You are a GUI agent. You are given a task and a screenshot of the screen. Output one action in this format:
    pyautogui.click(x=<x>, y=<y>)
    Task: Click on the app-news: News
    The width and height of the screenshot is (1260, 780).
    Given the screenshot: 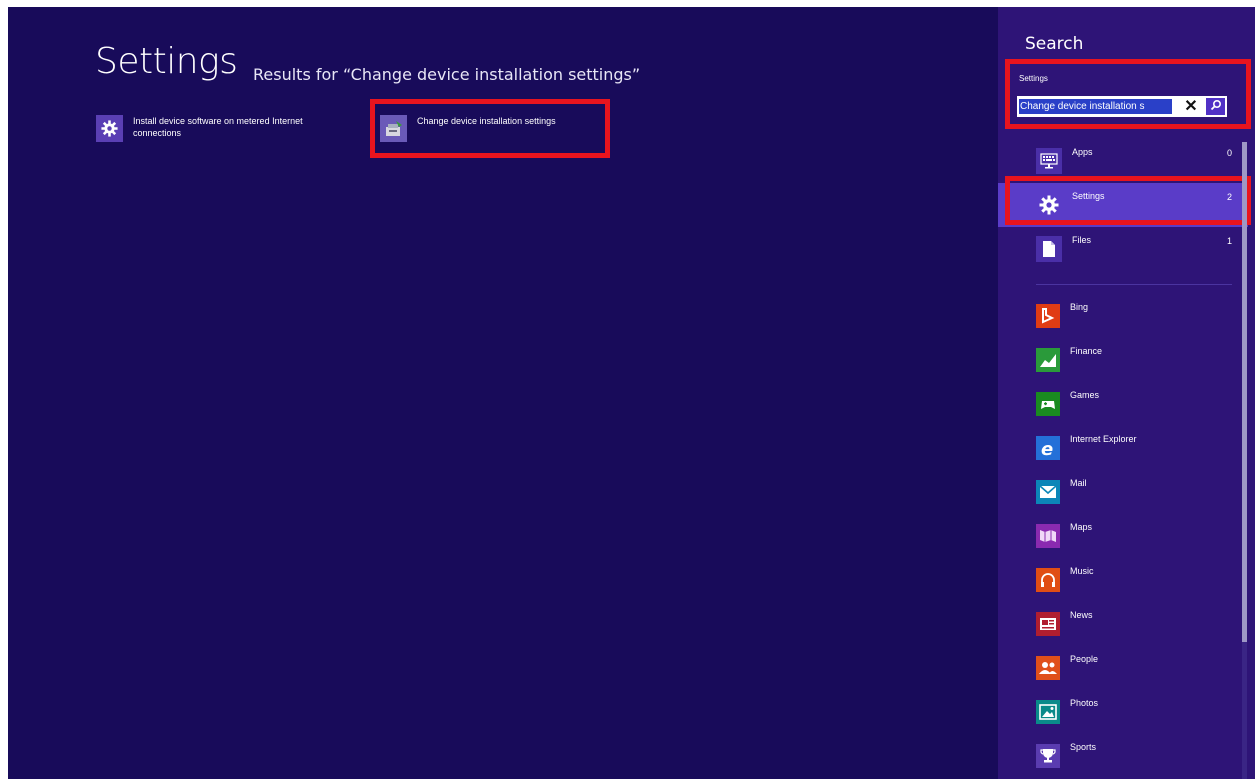 What is the action you would take?
    pyautogui.click(x=1123, y=628)
    